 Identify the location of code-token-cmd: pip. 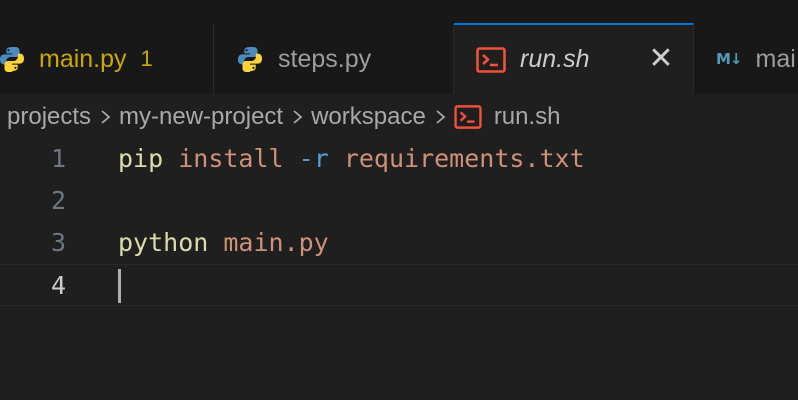
(141, 158).